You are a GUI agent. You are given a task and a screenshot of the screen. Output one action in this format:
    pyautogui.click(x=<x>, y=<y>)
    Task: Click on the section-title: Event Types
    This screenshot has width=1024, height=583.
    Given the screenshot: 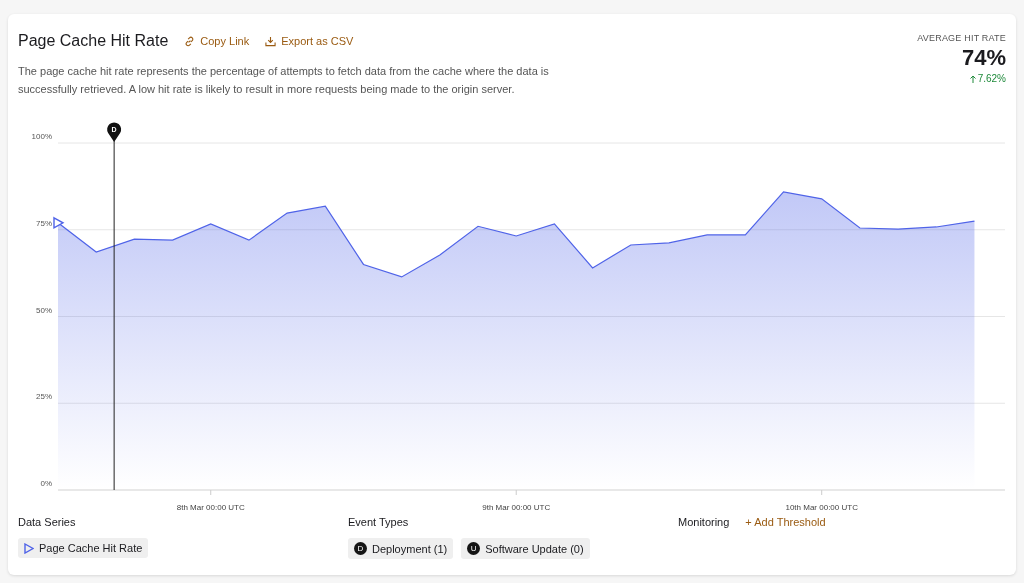 What is the action you would take?
    pyautogui.click(x=379, y=522)
    